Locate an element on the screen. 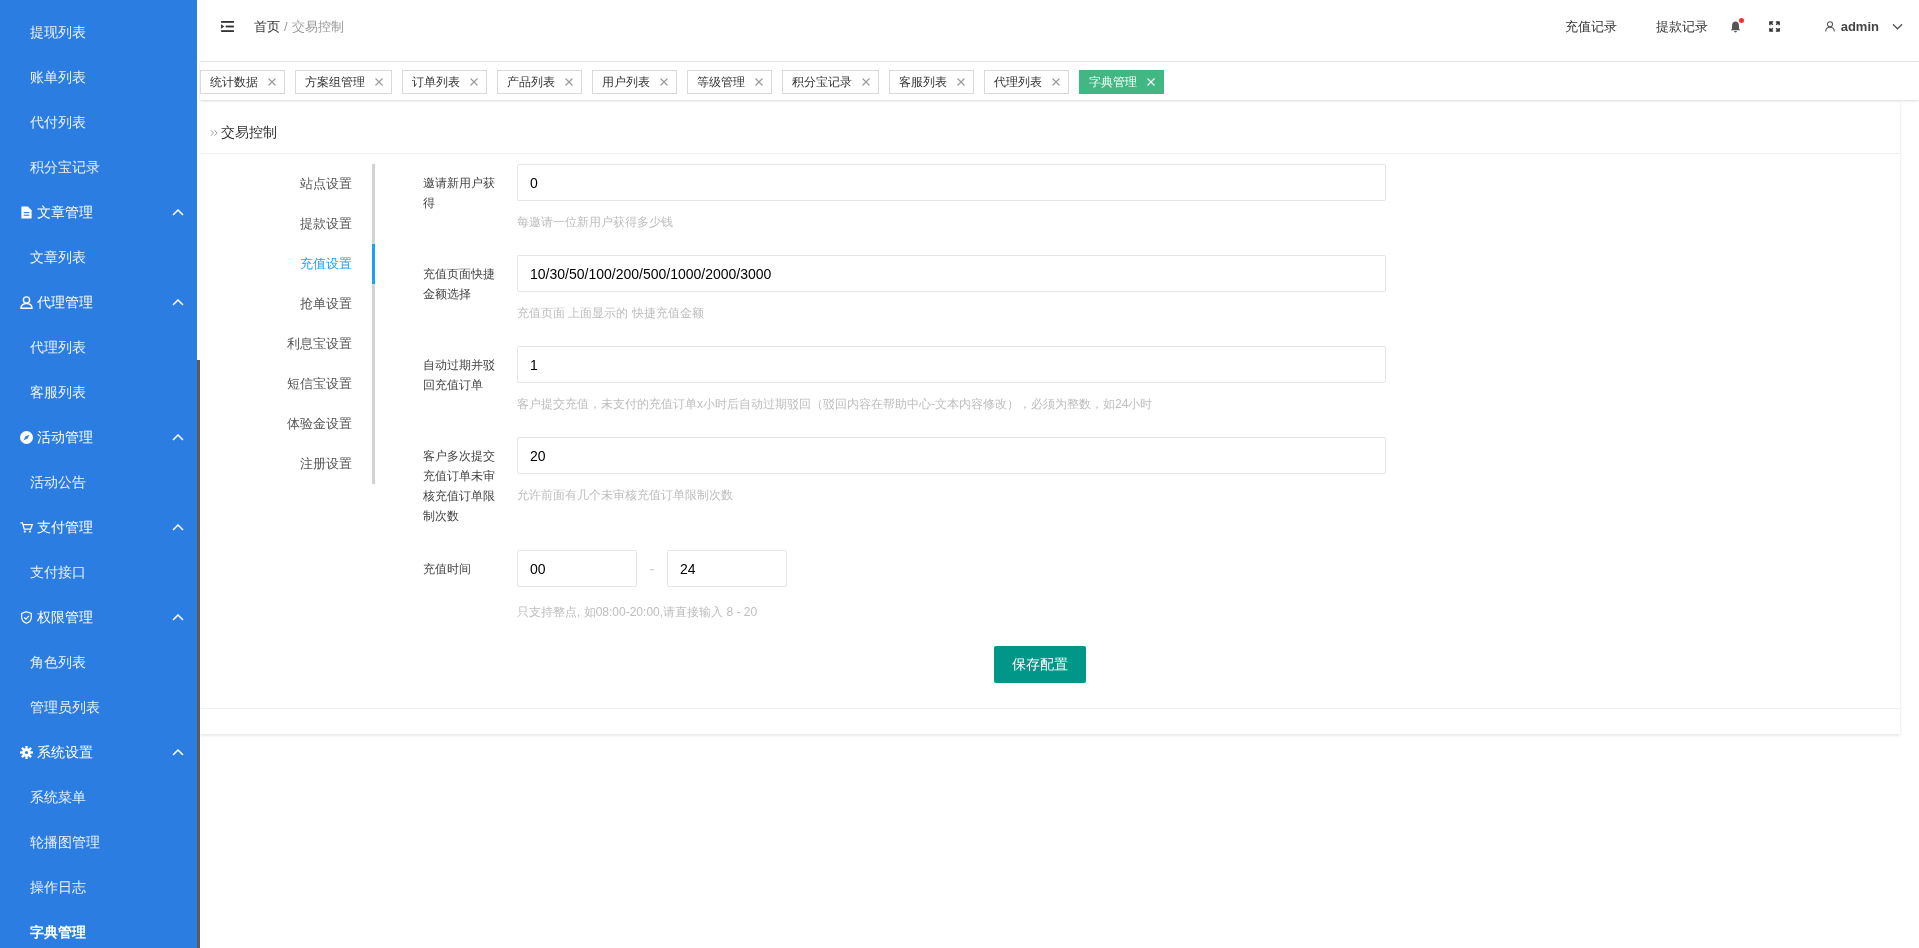  chevron-down-icon is located at coordinates (1897, 26).